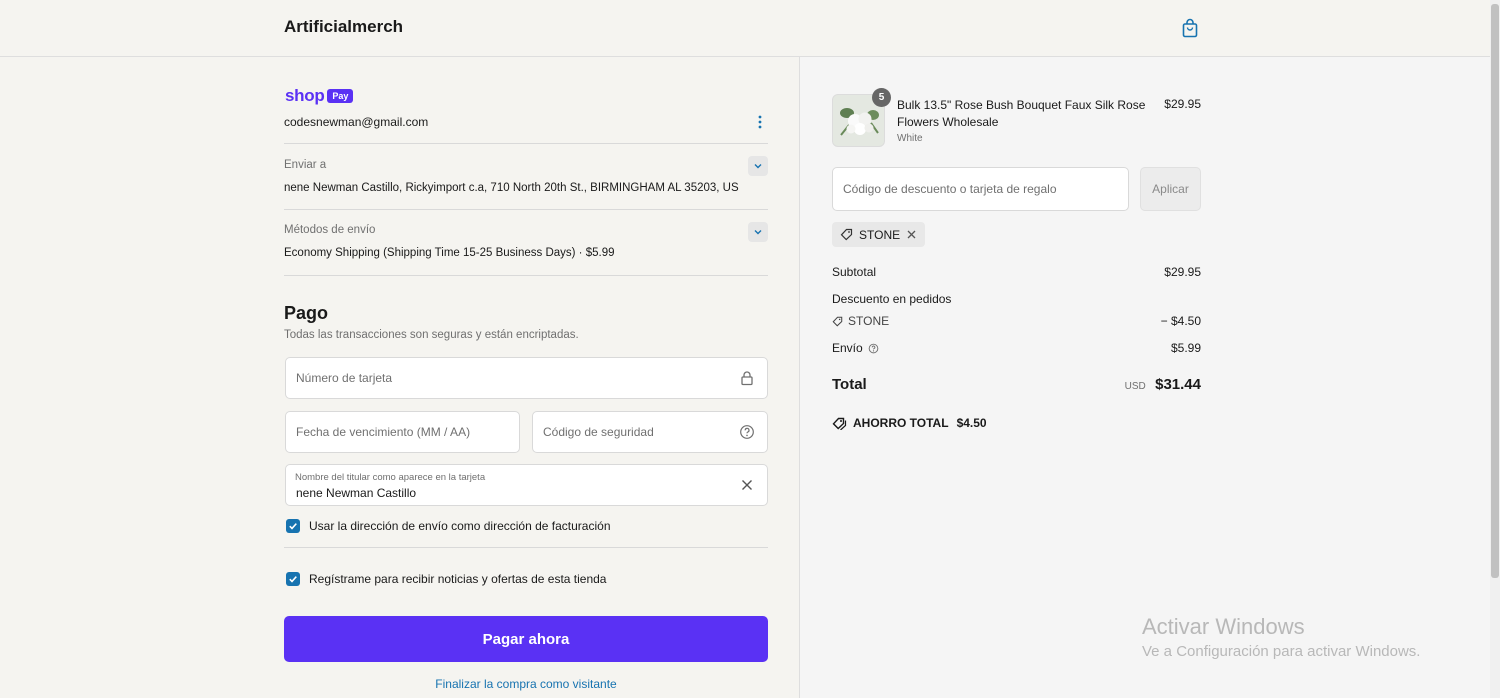  Describe the element at coordinates (1016, 348) in the screenshot. I see `shipping-cost-row: Envío $5.99` at that location.